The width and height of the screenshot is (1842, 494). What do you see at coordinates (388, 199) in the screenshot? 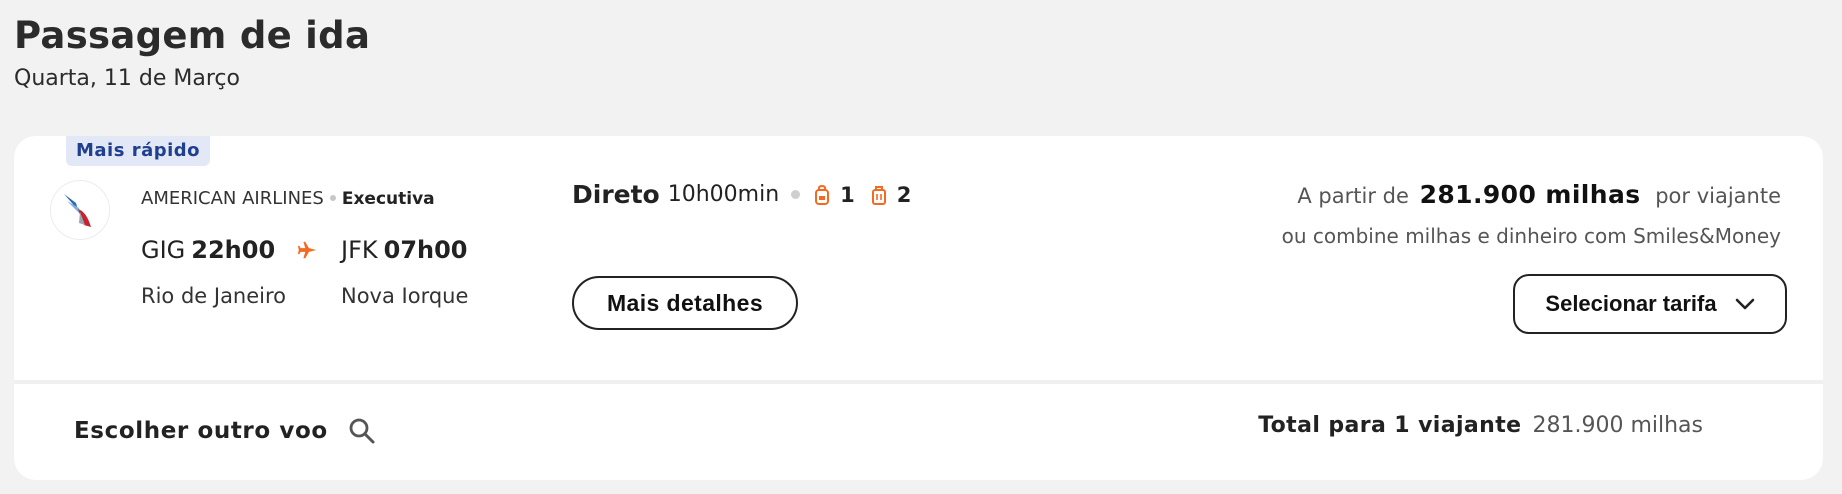
I see `cabin-class: Executiva` at bounding box center [388, 199].